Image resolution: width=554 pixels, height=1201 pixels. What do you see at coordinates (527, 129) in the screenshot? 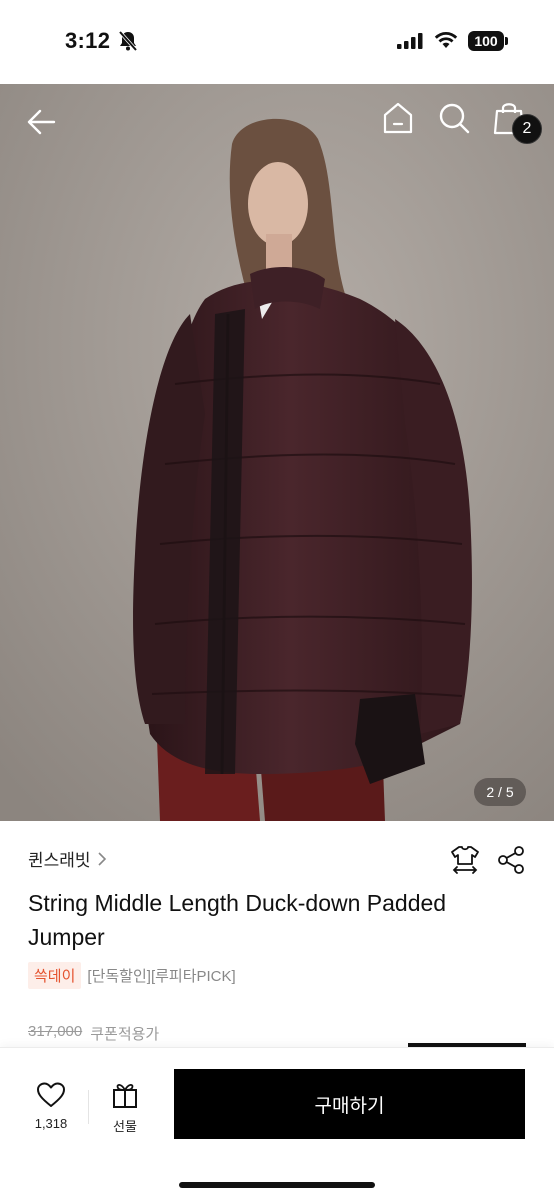
I see `cart-count-badge: 2` at bounding box center [527, 129].